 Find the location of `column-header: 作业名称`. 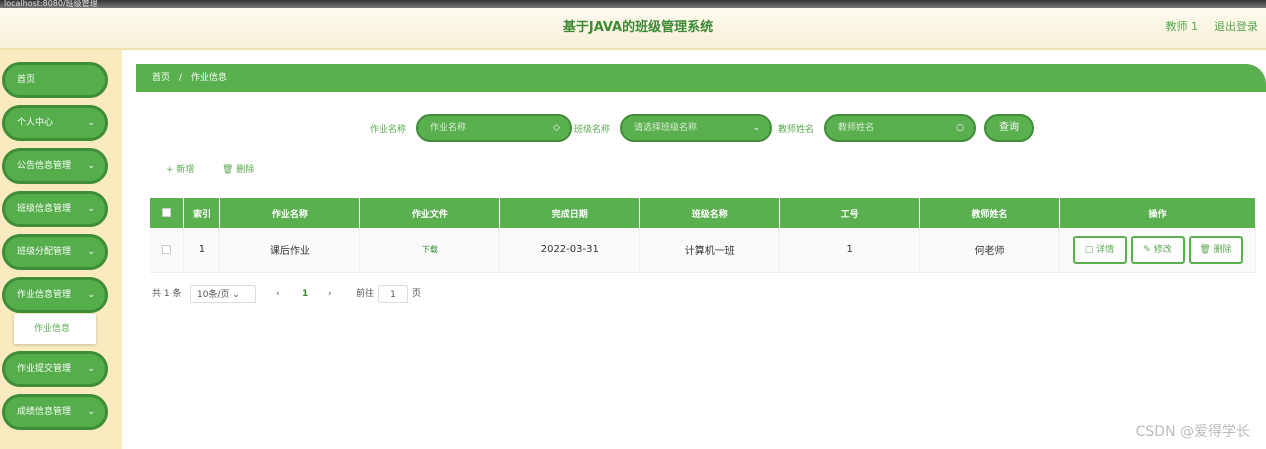

column-header: 作业名称 is located at coordinates (290, 213).